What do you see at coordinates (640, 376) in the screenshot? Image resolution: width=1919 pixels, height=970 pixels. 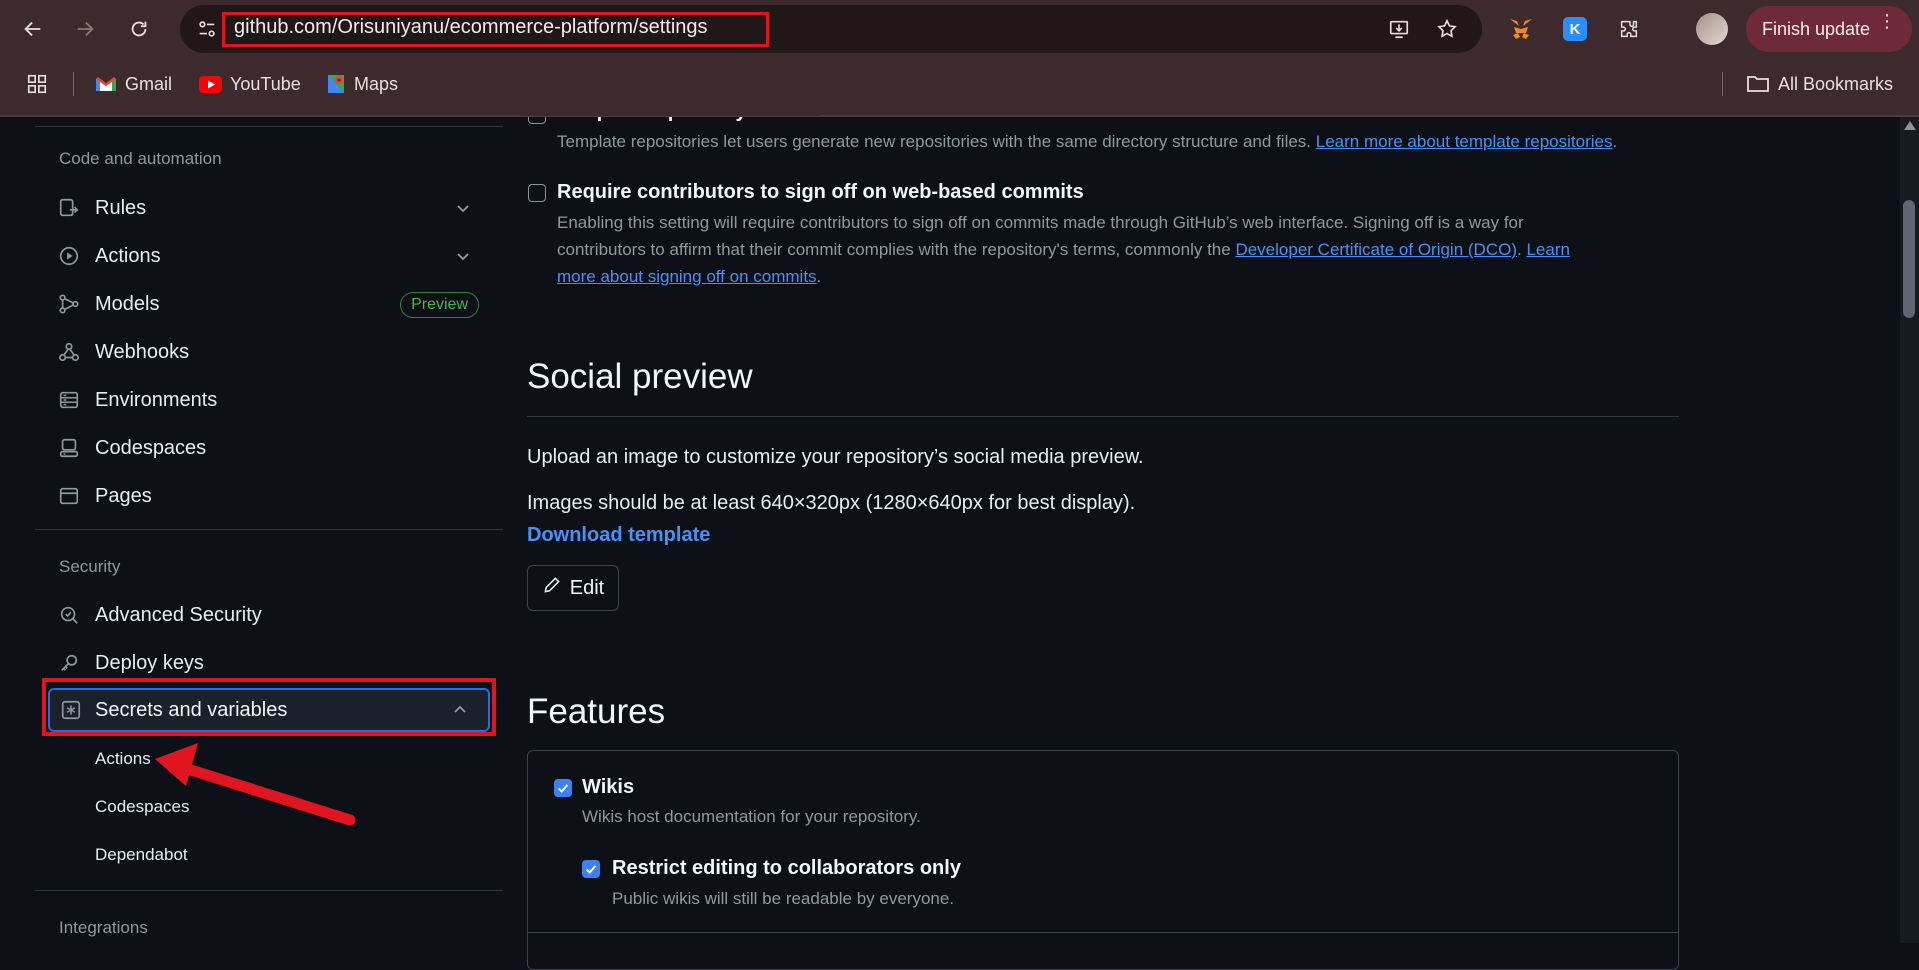 I see `social-preview-heading: Social preview` at bounding box center [640, 376].